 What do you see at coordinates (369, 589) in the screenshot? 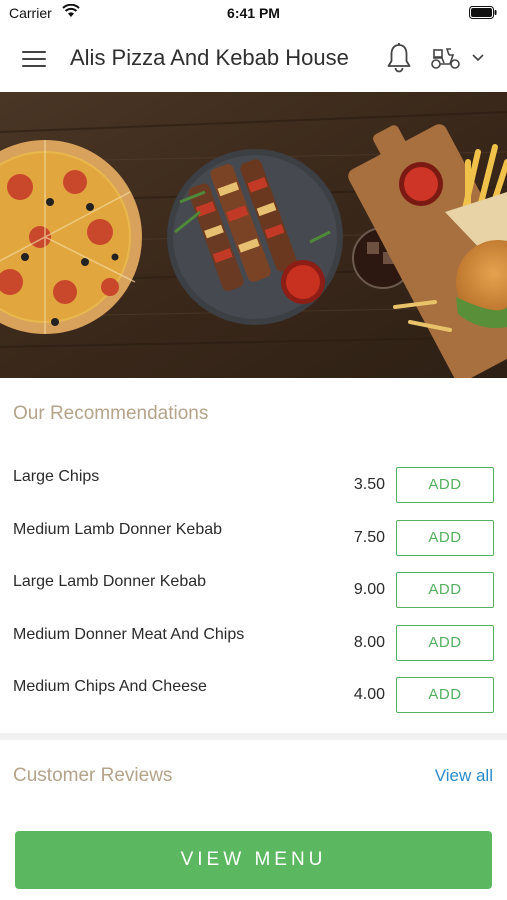
I see `item-price: 9.00` at bounding box center [369, 589].